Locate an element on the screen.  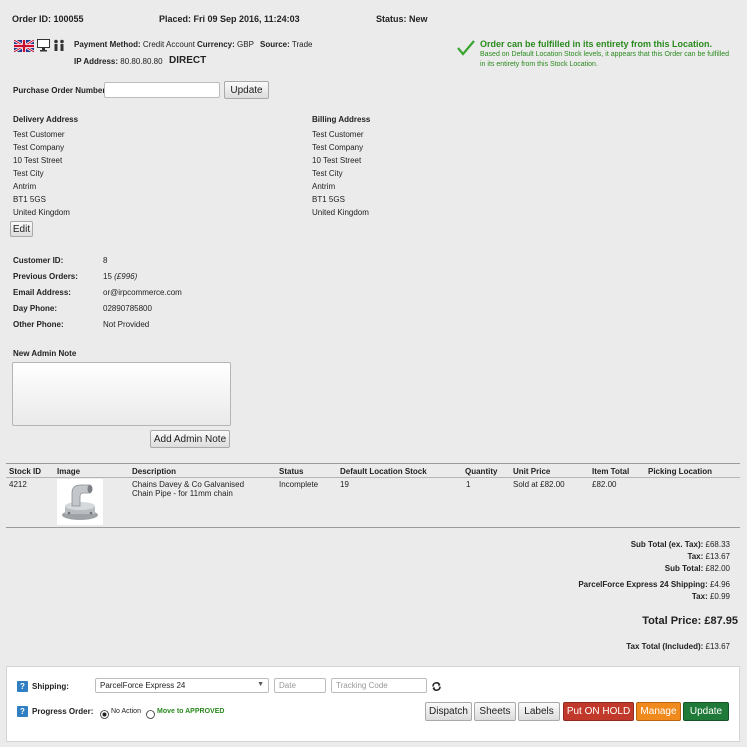
table-bottom-divider is located at coordinates (373, 527).